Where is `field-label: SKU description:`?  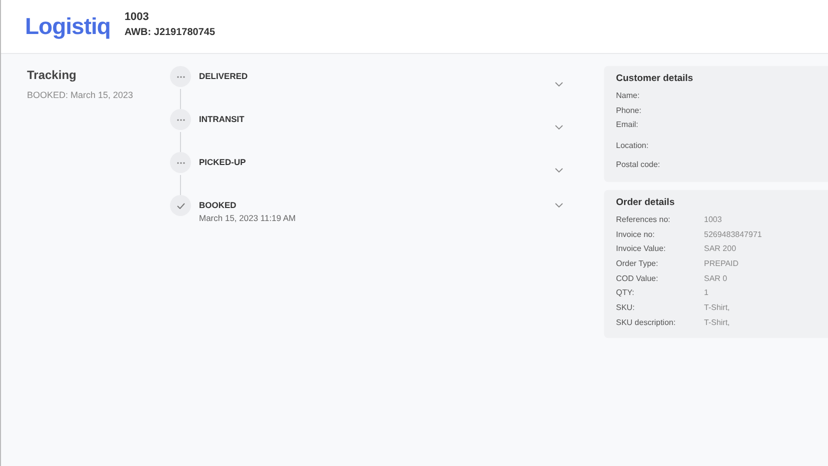 field-label: SKU description: is located at coordinates (646, 322).